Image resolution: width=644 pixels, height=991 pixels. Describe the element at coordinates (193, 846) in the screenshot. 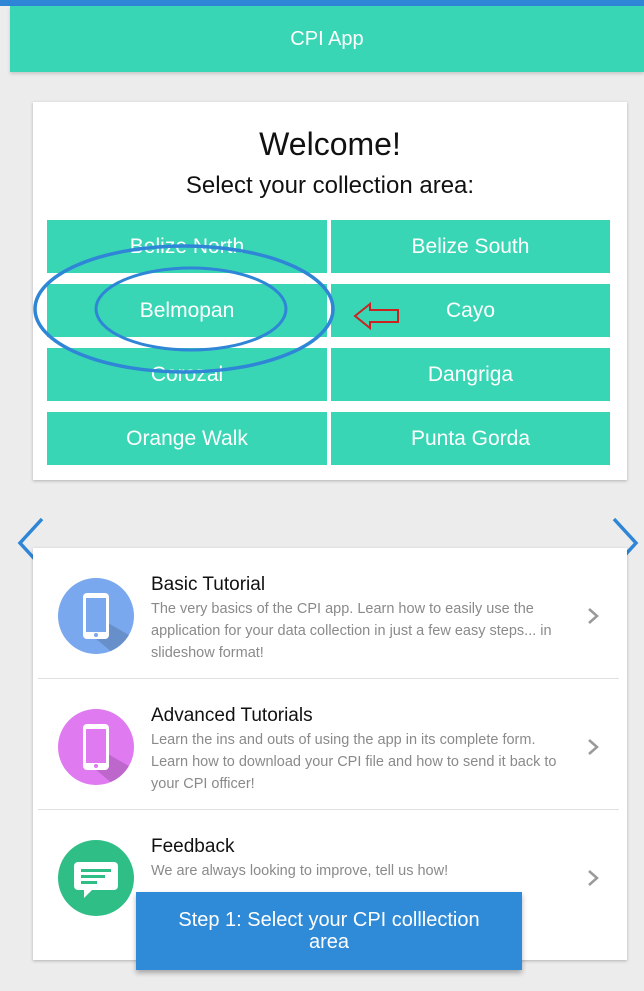

I see `item-title: Feedback` at that location.